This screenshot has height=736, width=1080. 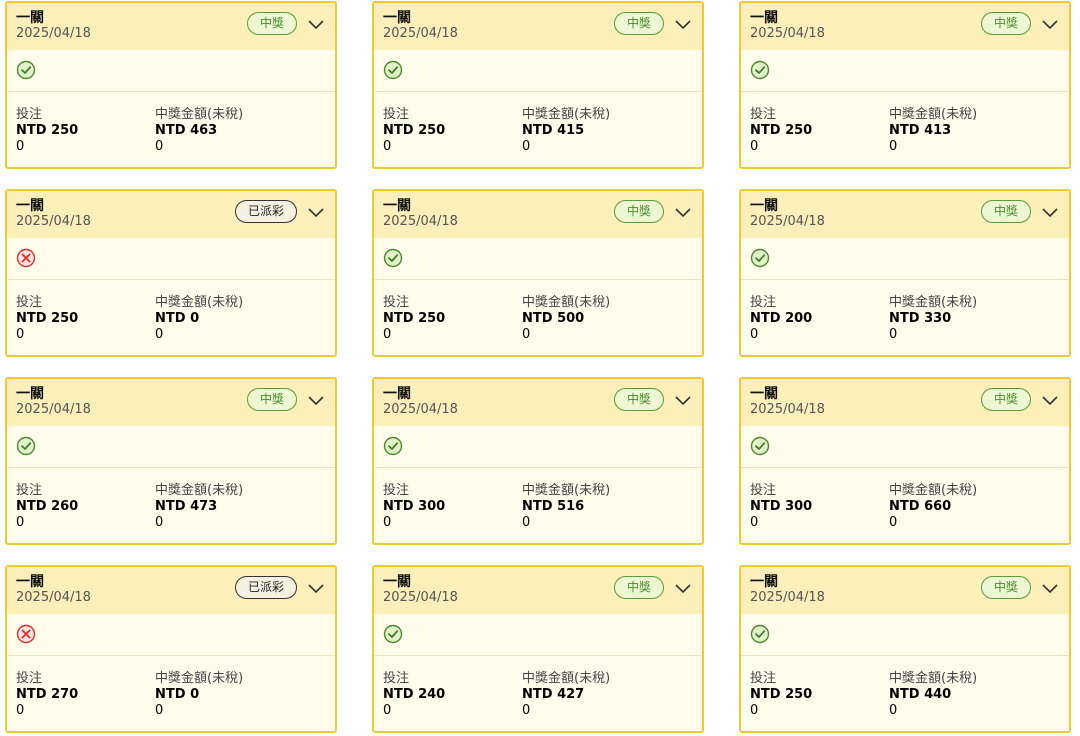 What do you see at coordinates (920, 318) in the screenshot?
I see `prize-amount: NTD 330` at bounding box center [920, 318].